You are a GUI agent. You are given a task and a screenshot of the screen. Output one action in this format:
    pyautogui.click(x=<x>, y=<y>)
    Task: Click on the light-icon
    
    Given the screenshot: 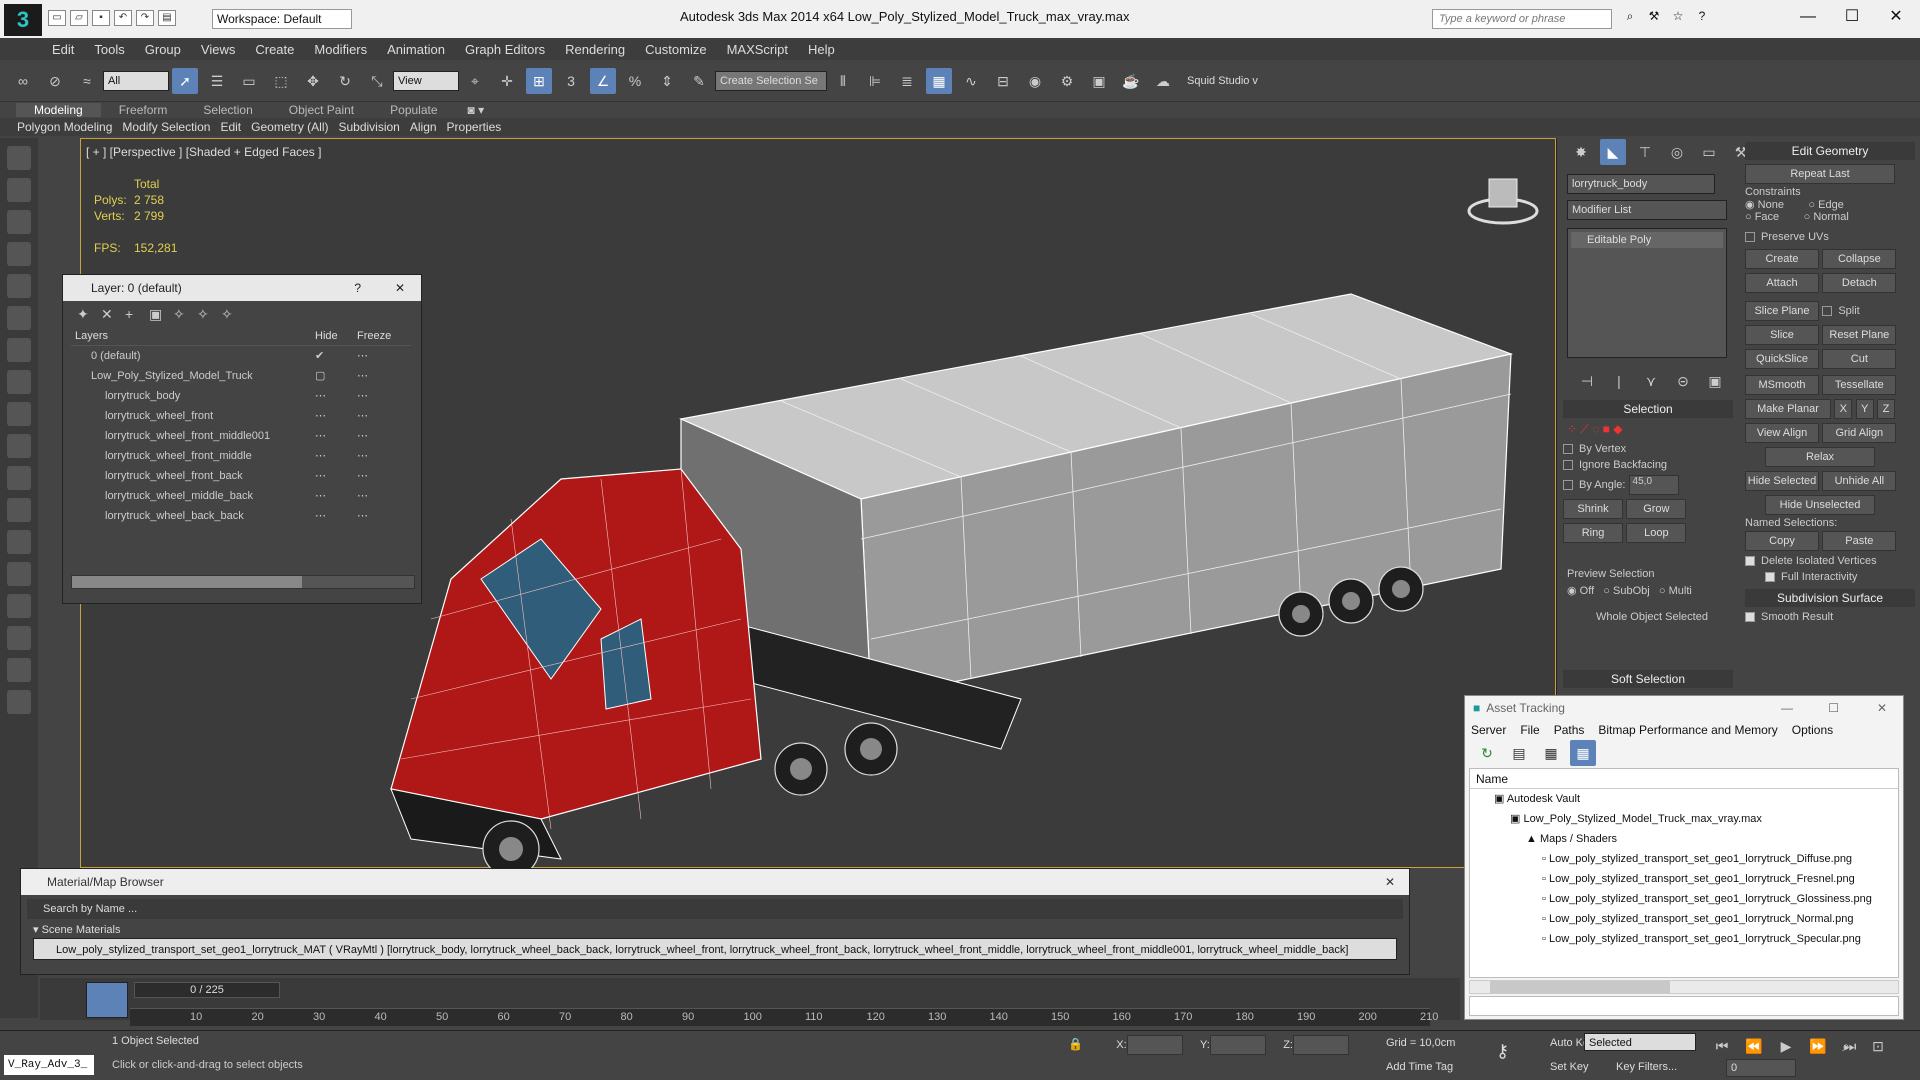 What is the action you would take?
    pyautogui.click(x=19, y=286)
    